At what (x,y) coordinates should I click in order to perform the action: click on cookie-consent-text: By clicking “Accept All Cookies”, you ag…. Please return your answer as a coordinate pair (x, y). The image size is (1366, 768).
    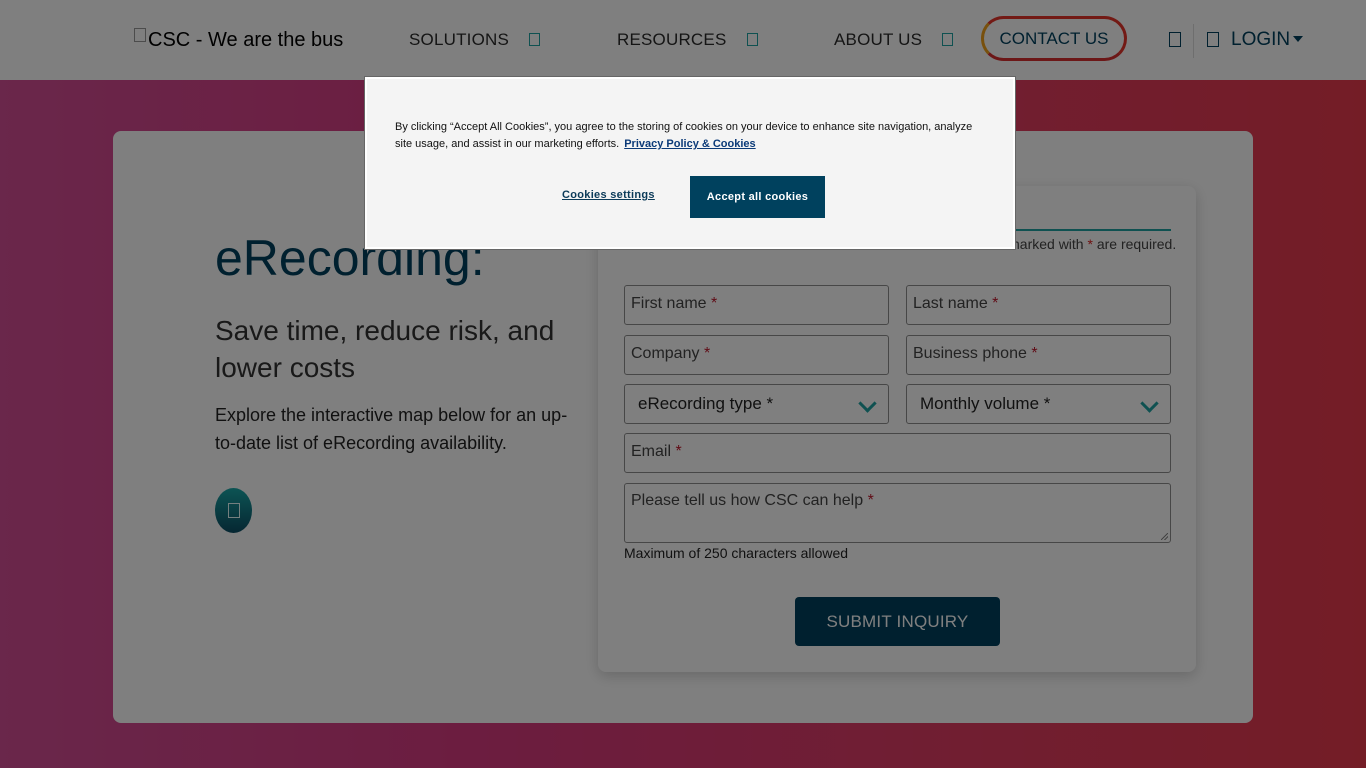
    Looking at the image, I should click on (690, 136).